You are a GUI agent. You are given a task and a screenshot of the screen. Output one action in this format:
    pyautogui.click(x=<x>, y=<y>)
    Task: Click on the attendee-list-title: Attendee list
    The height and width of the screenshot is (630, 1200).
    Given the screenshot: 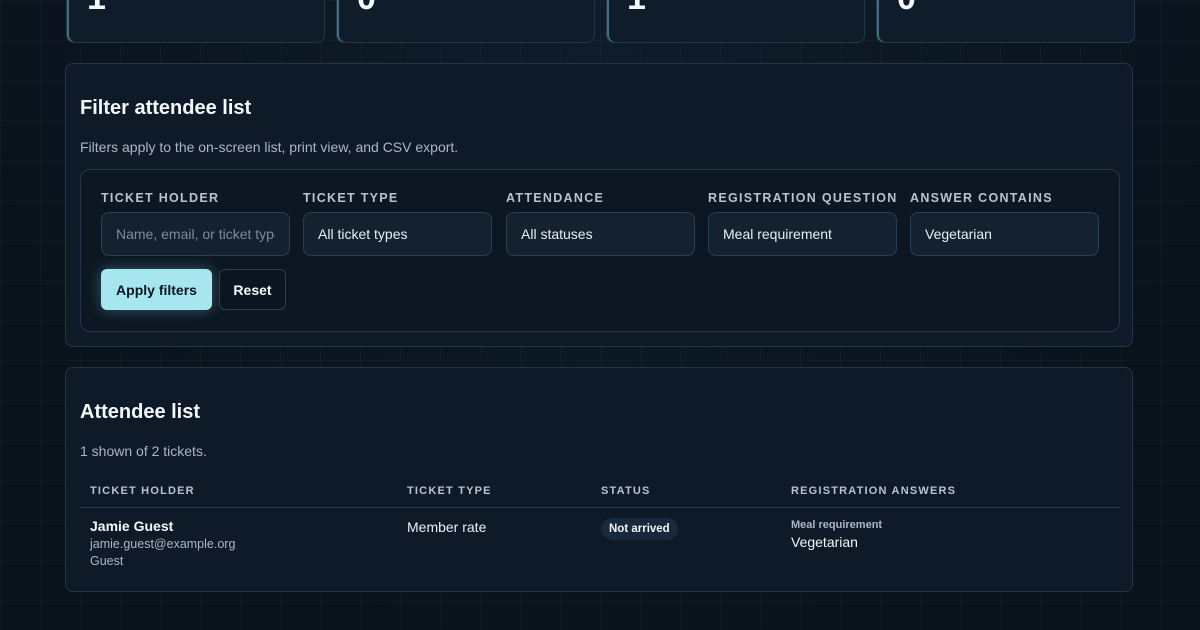 What is the action you would take?
    pyautogui.click(x=140, y=412)
    